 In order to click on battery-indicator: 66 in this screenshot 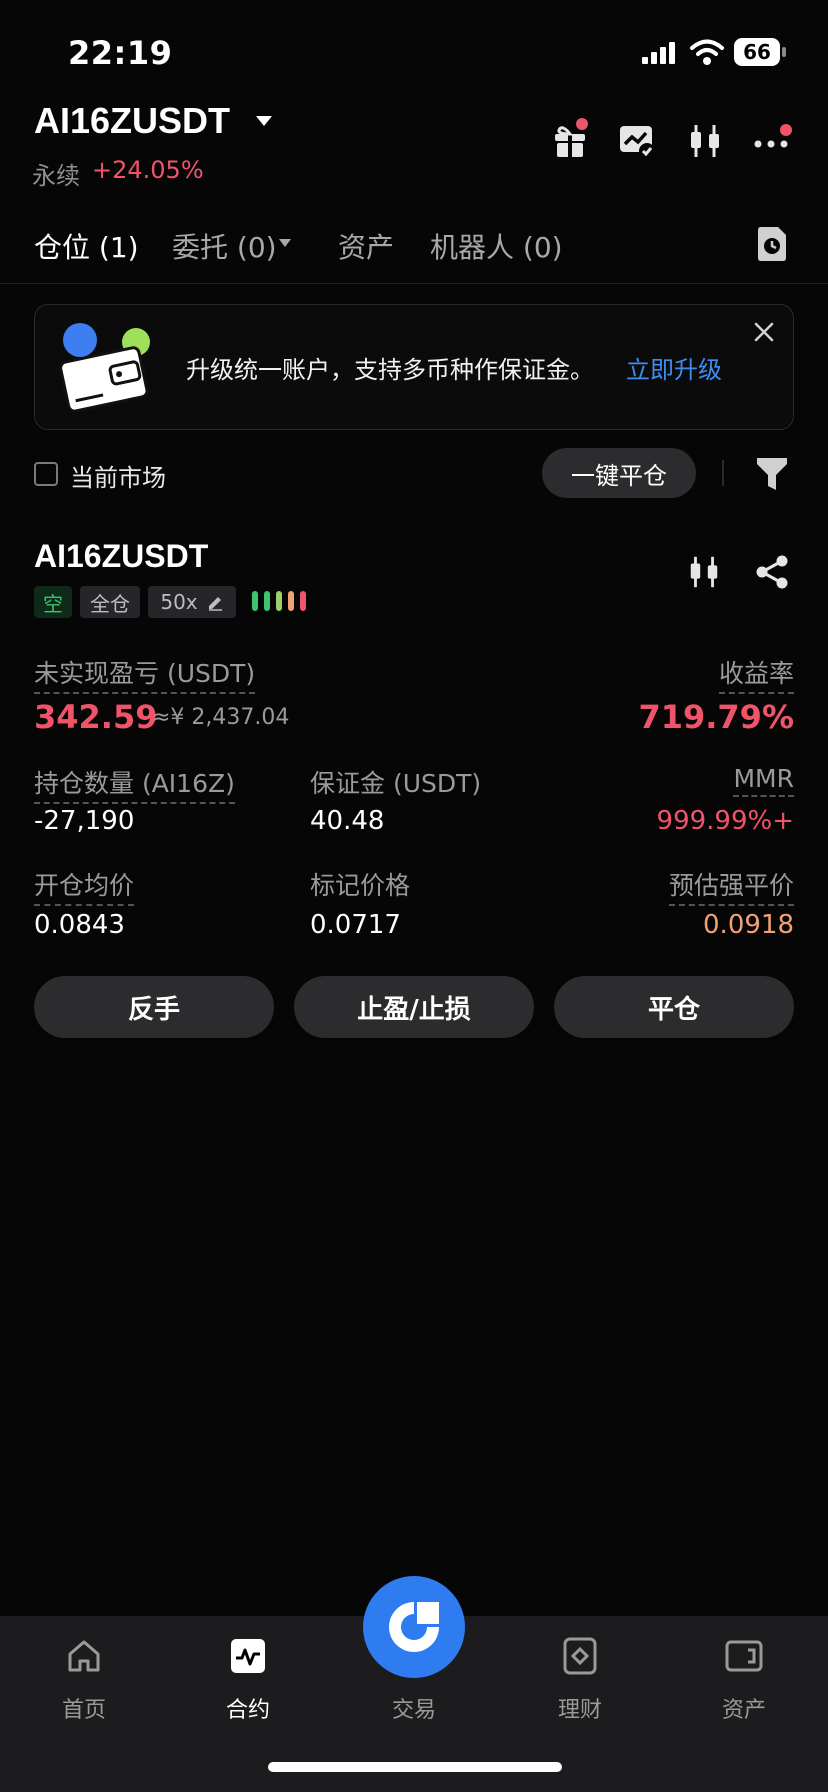, I will do `click(760, 52)`.